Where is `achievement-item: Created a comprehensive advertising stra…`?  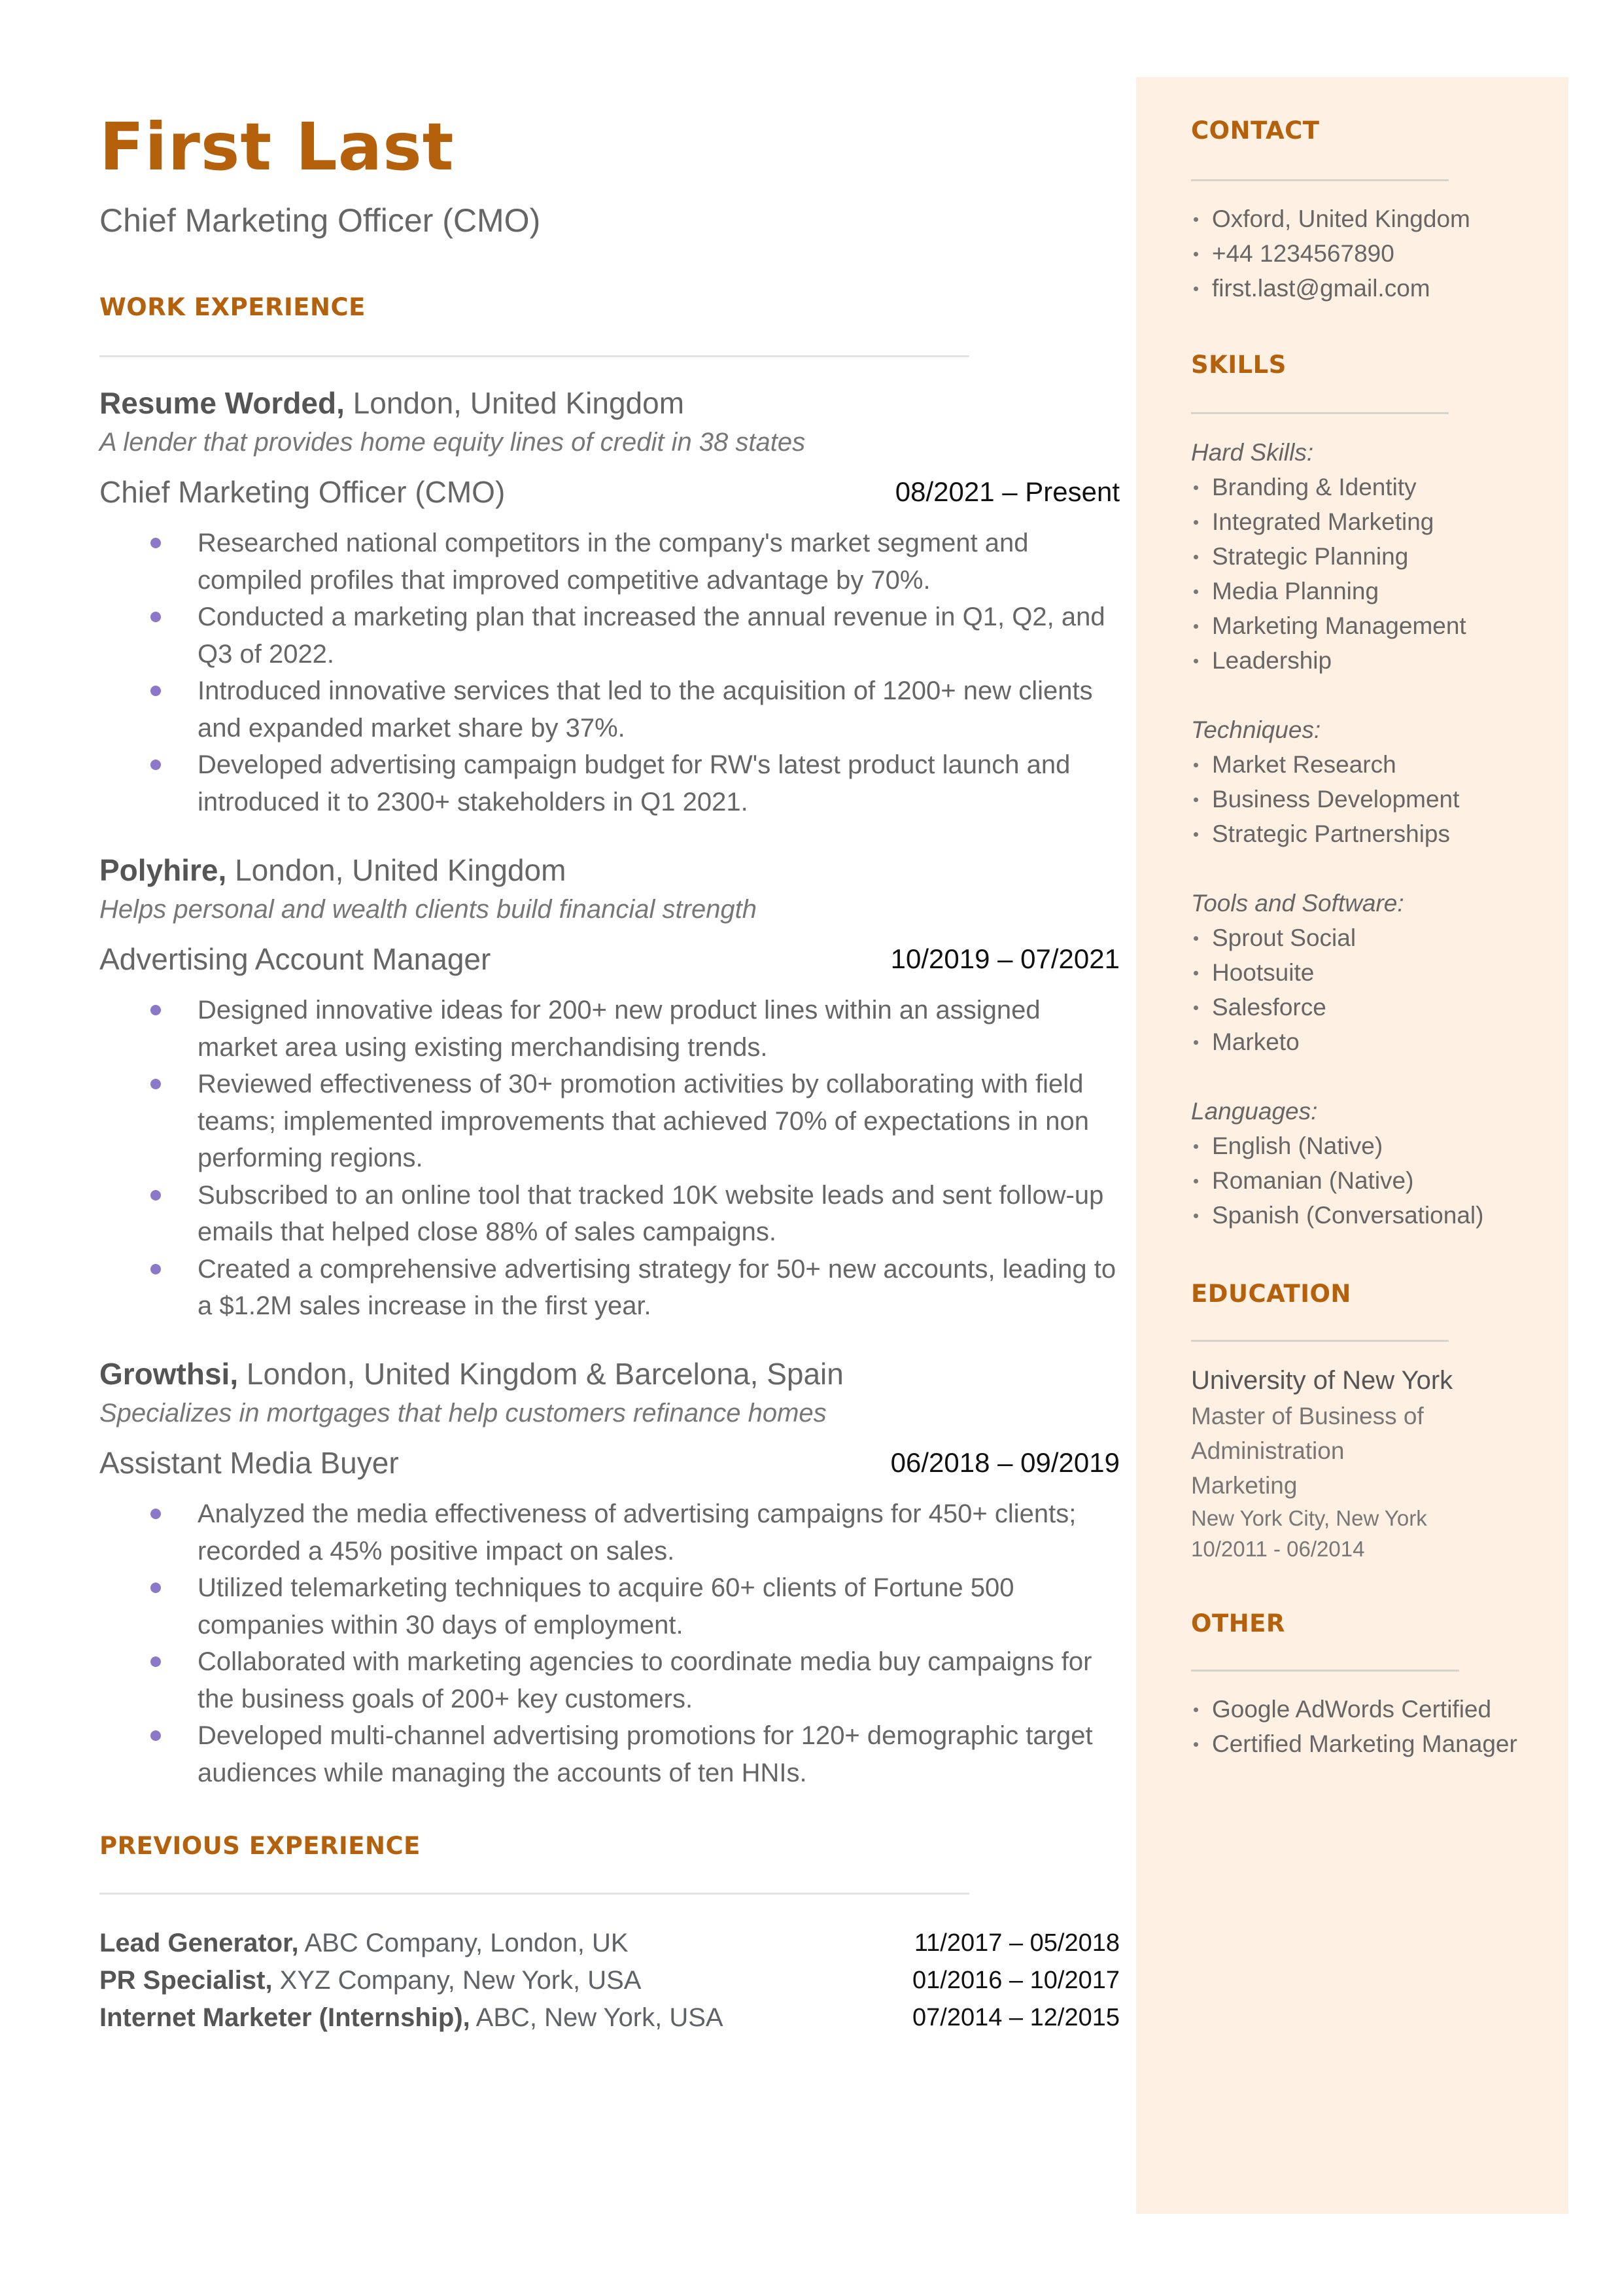 achievement-item: Created a comprehensive advertising stra… is located at coordinates (609, 1288).